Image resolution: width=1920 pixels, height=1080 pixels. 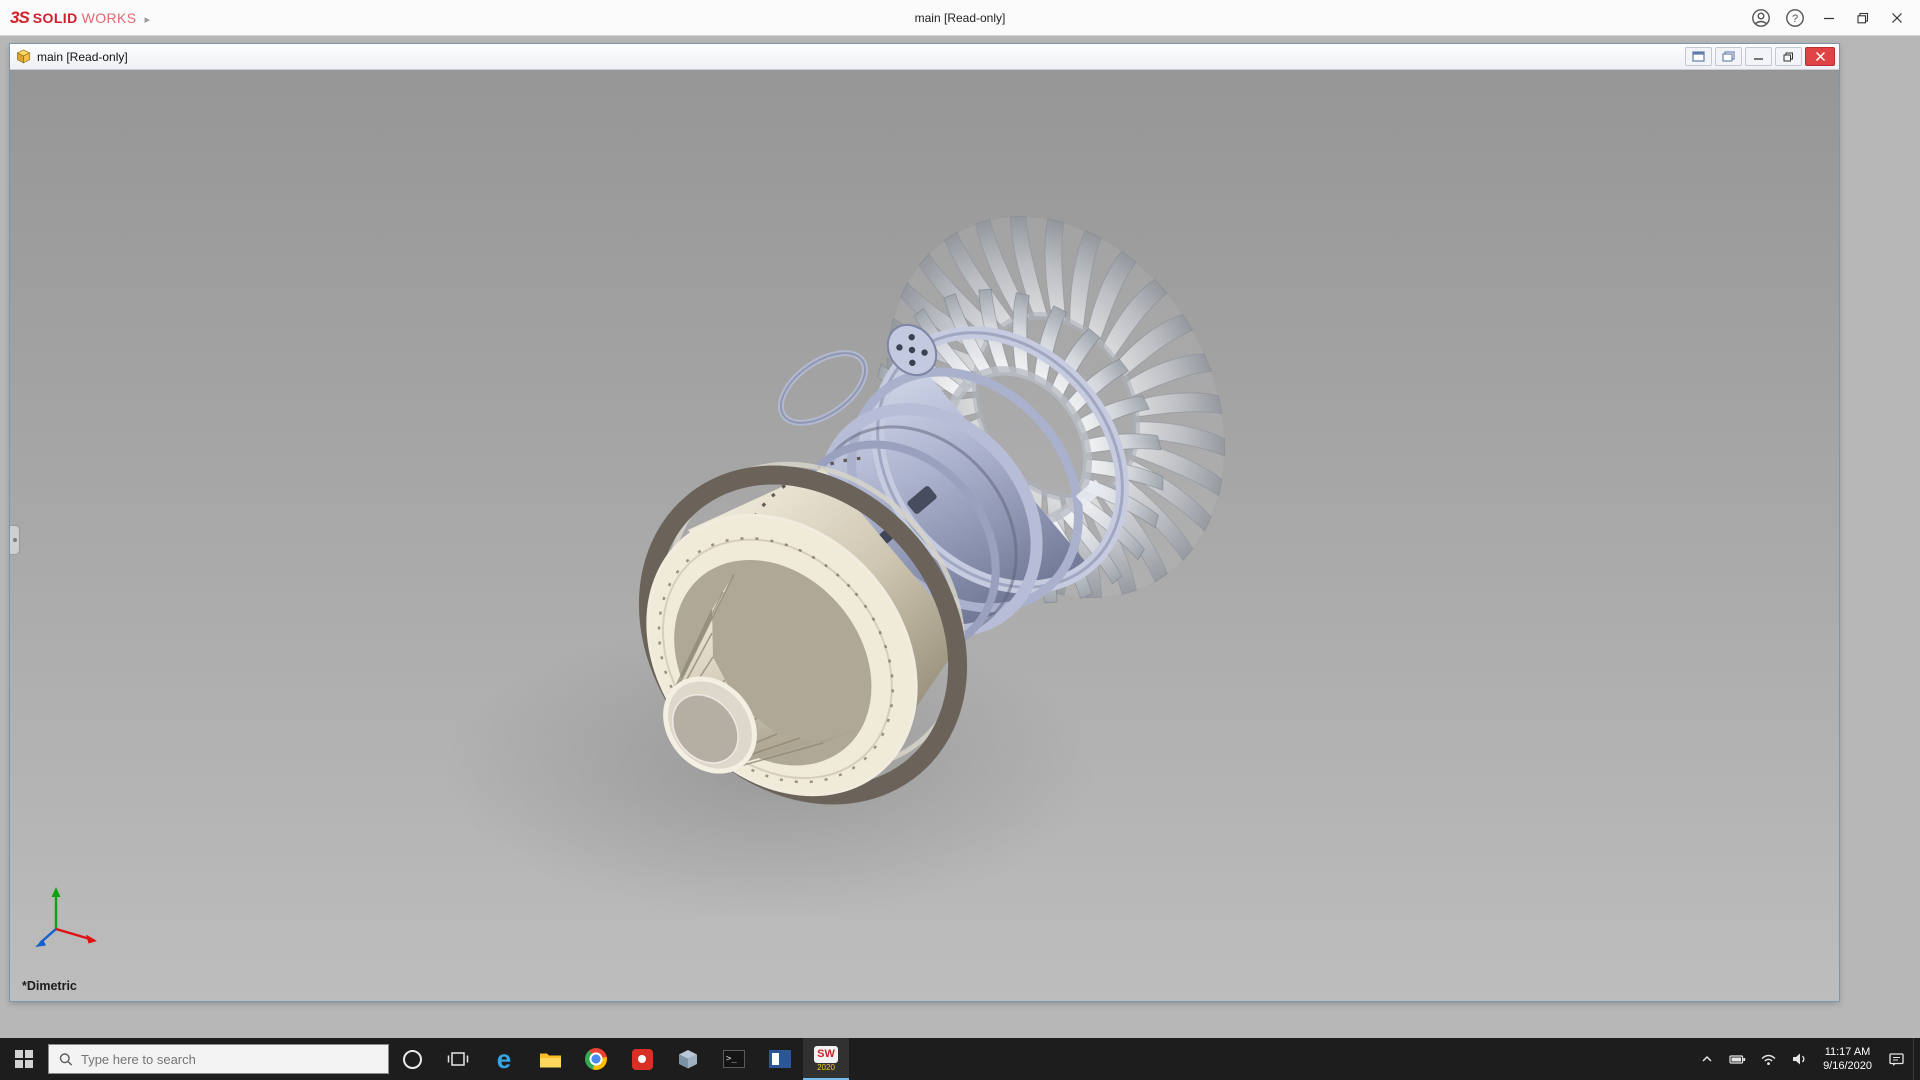 What do you see at coordinates (826, 1067) in the screenshot?
I see `solidworks-year-badge: 2020` at bounding box center [826, 1067].